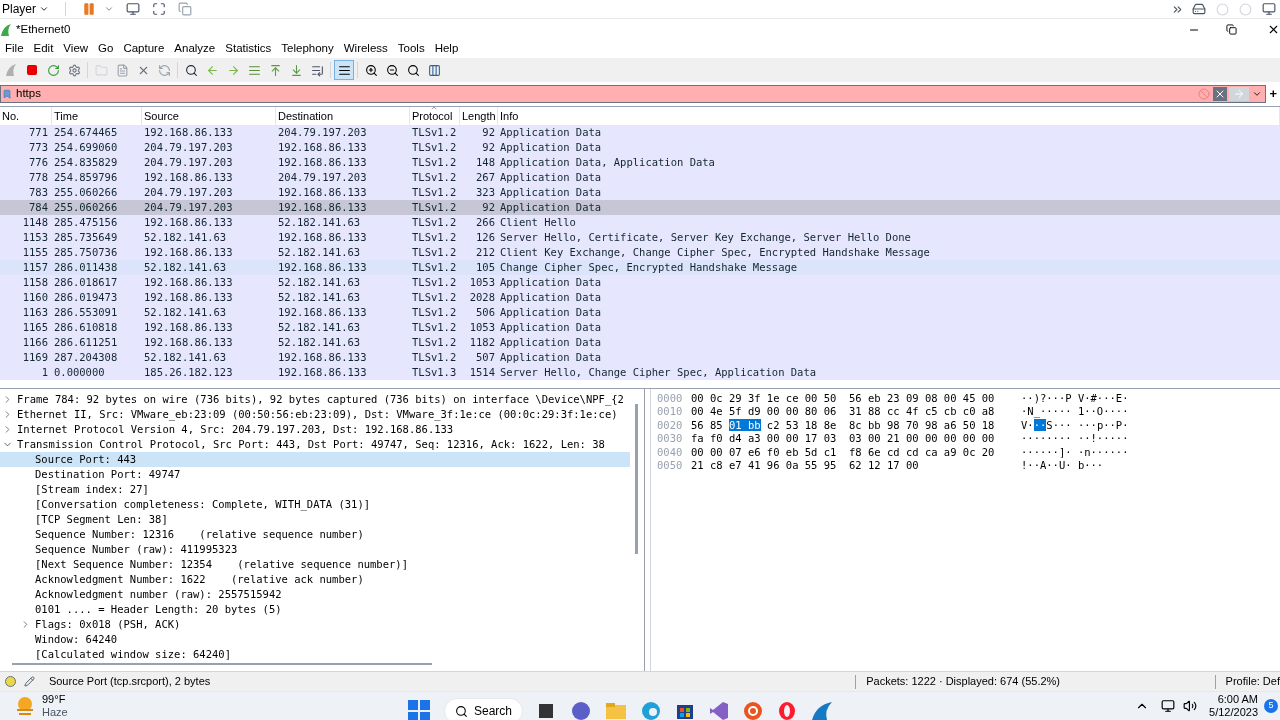 This screenshot has height=720, width=1280. Describe the element at coordinates (419, 710) in the screenshot. I see `start-icon` at that location.